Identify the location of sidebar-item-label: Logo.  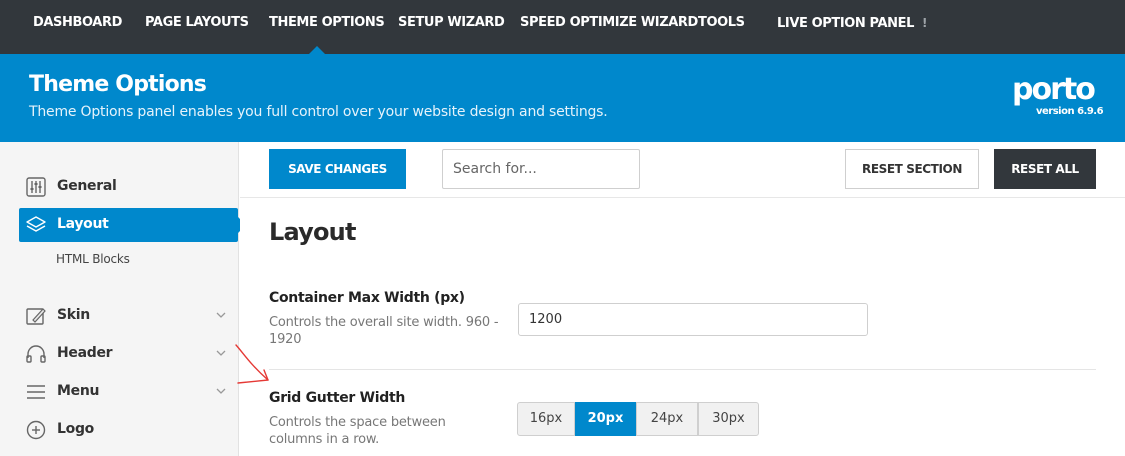
(75, 429).